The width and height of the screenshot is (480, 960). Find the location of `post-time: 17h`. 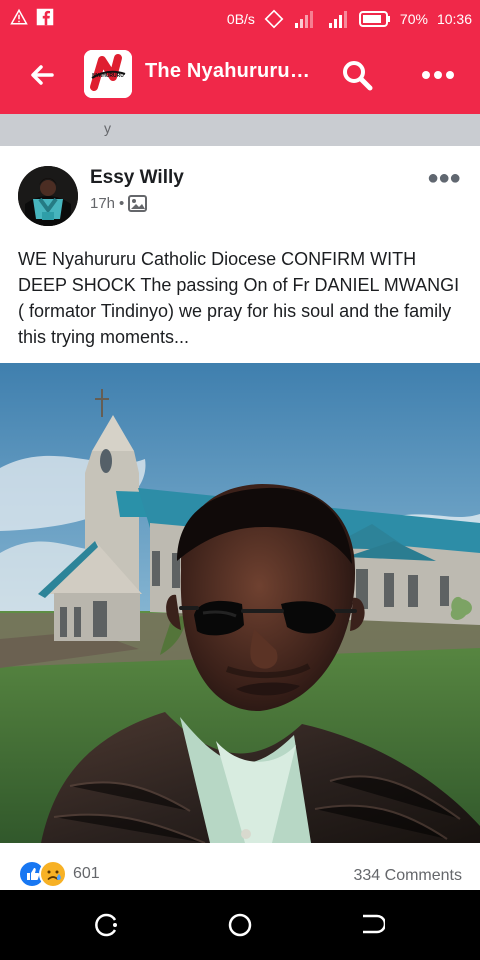

post-time: 17h is located at coordinates (102, 203).